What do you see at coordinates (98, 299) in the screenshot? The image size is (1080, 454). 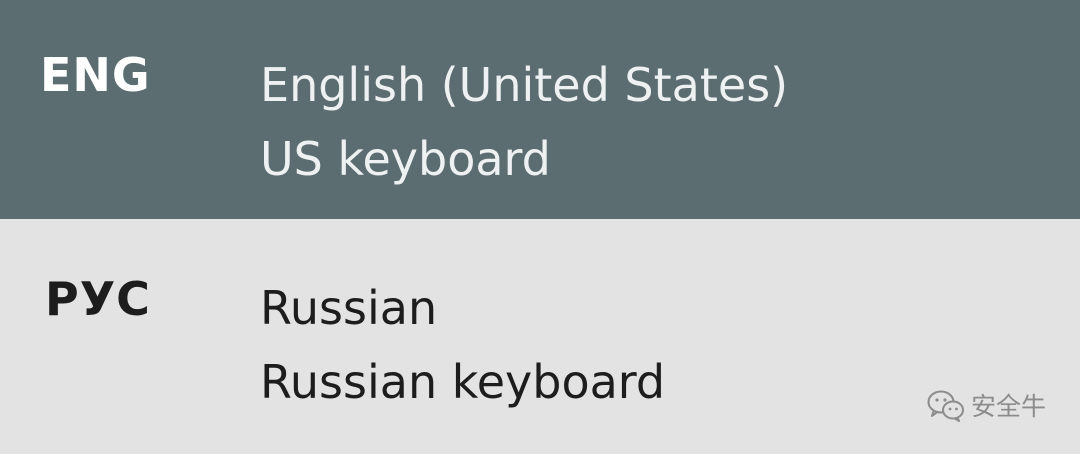 I see `language-code: РУС` at bounding box center [98, 299].